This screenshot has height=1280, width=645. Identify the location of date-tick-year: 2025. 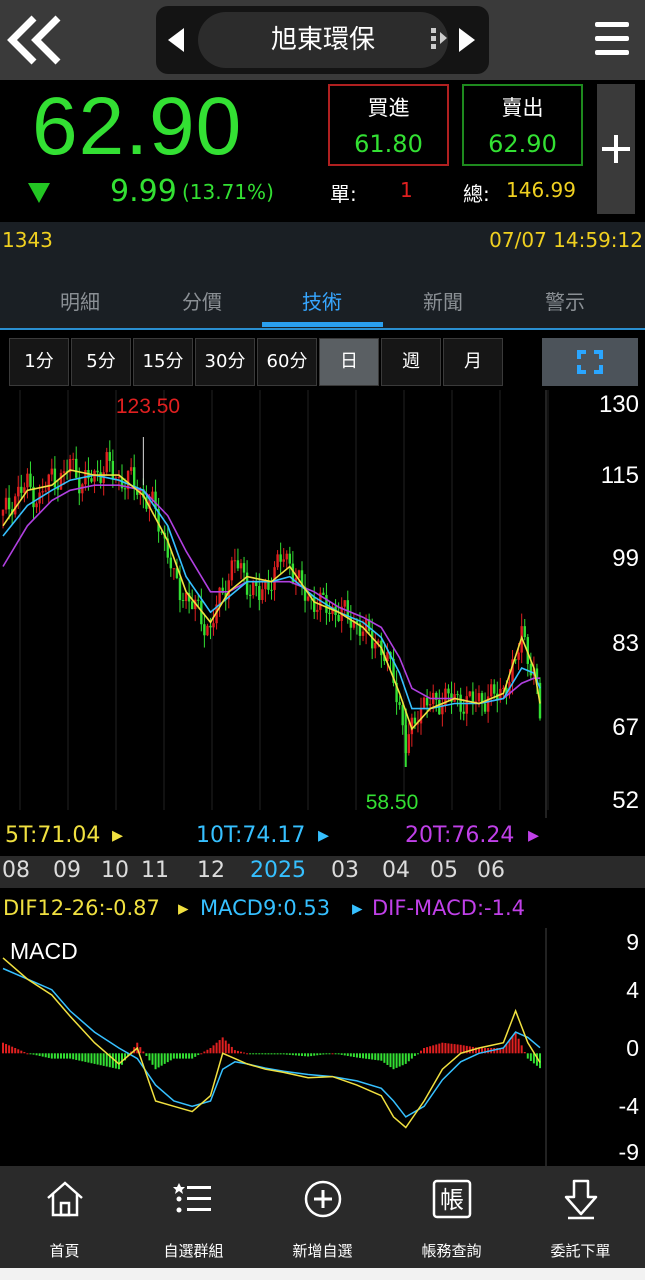
(278, 870).